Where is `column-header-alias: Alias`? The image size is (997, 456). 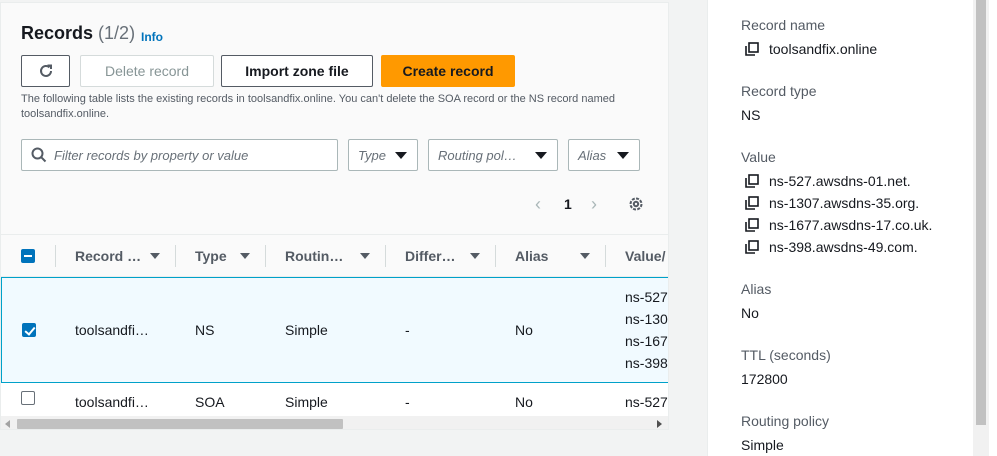 column-header-alias: Alias is located at coordinates (531, 256).